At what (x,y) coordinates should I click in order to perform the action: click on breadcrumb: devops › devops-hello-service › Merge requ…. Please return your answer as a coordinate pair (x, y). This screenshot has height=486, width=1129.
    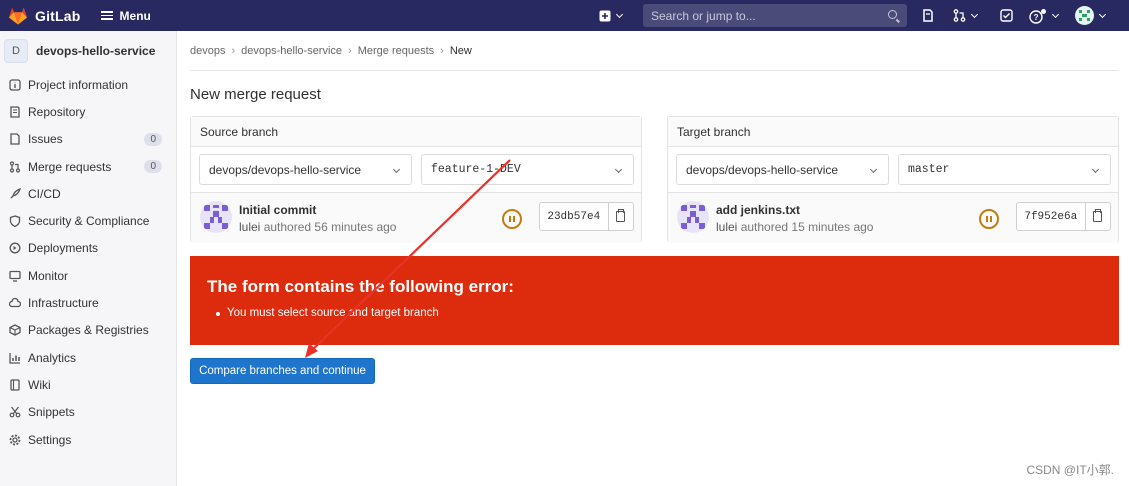
    Looking at the image, I should click on (654, 51).